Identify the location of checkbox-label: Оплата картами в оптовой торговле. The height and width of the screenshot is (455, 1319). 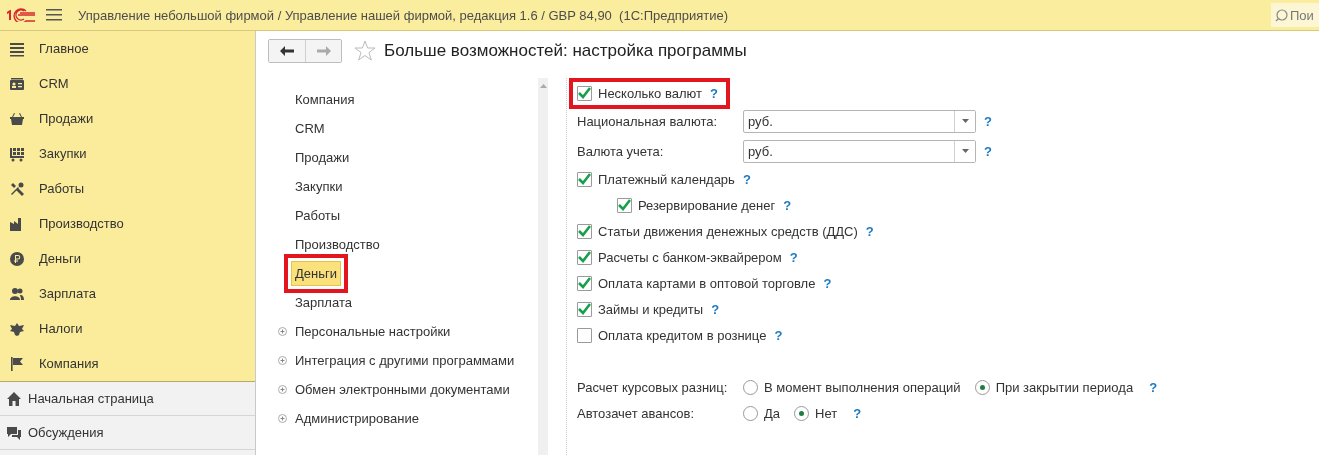
(707, 283).